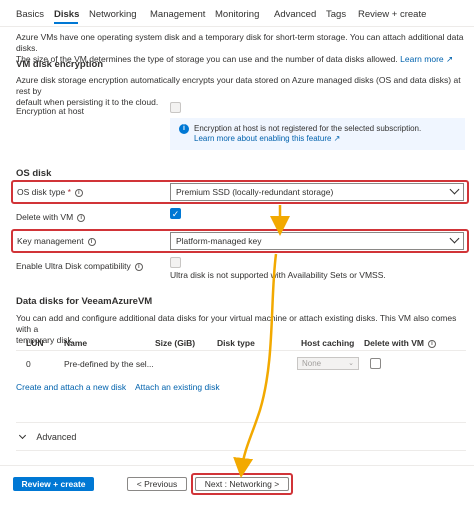 The width and height of the screenshot is (474, 506). I want to click on create-attach-disk-link: Create and attach a new disk, so click(71, 387).